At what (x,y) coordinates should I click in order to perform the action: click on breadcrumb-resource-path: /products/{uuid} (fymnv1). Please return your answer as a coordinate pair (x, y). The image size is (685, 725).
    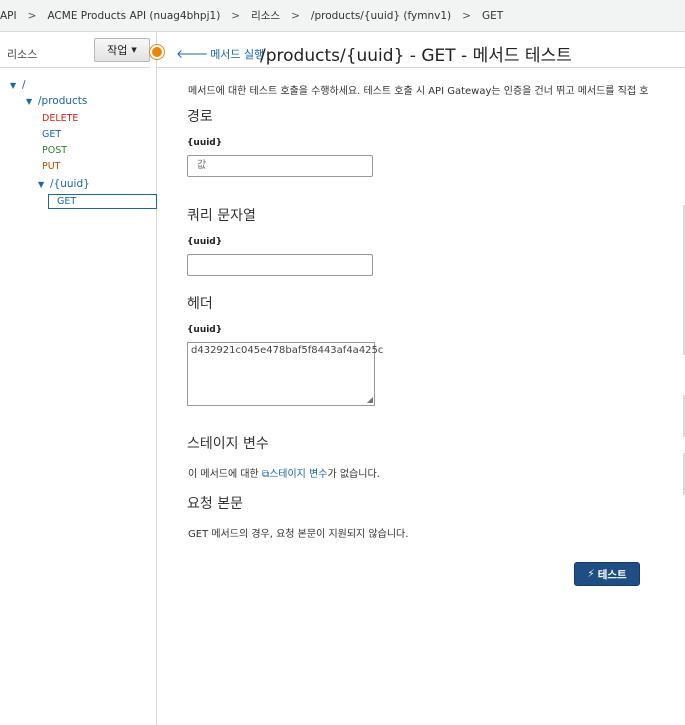
    Looking at the image, I should click on (381, 16).